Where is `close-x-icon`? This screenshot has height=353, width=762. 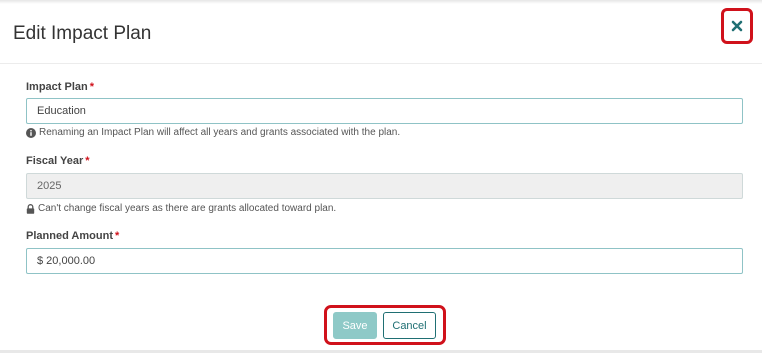
close-x-icon is located at coordinates (737, 26).